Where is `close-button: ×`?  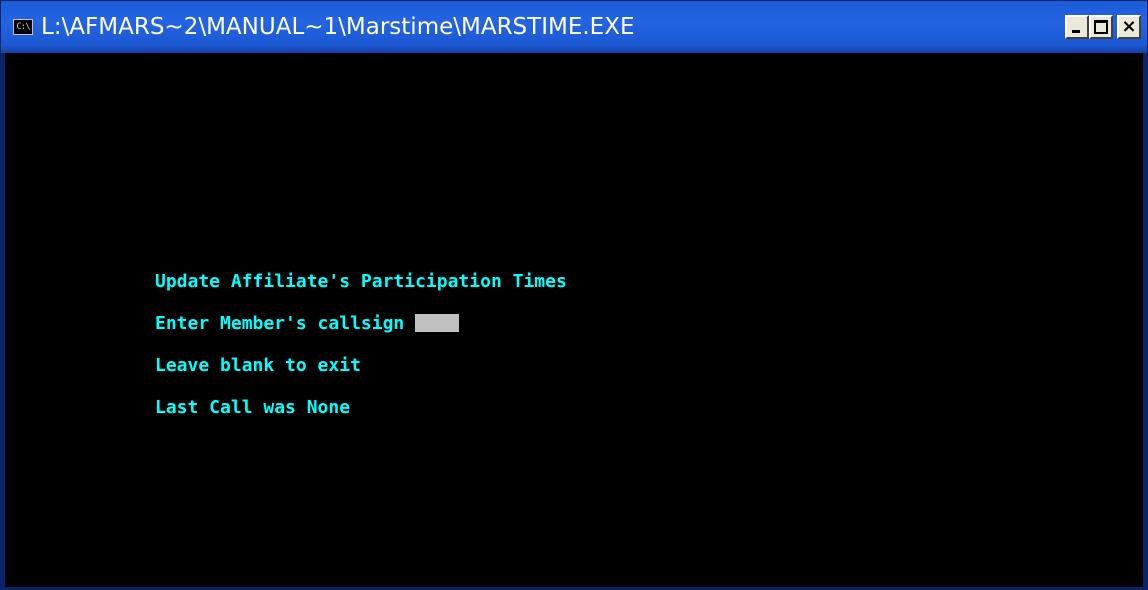 close-button: × is located at coordinates (1129, 27).